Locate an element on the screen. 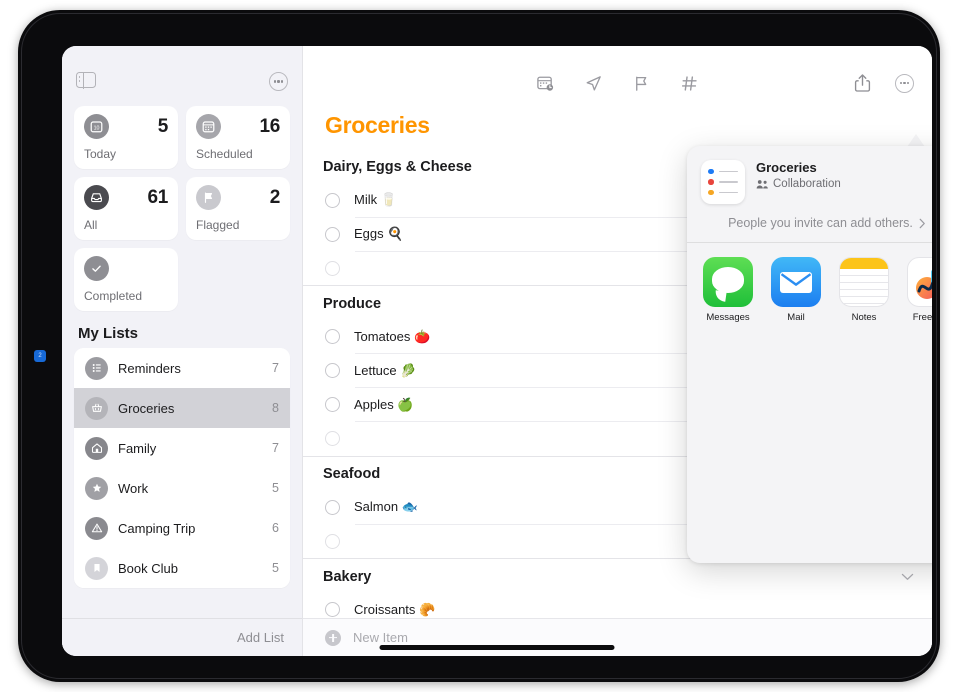 This screenshot has width=958, height=692. invite-permission-row: People you invite can add others. is located at coordinates (809, 223).